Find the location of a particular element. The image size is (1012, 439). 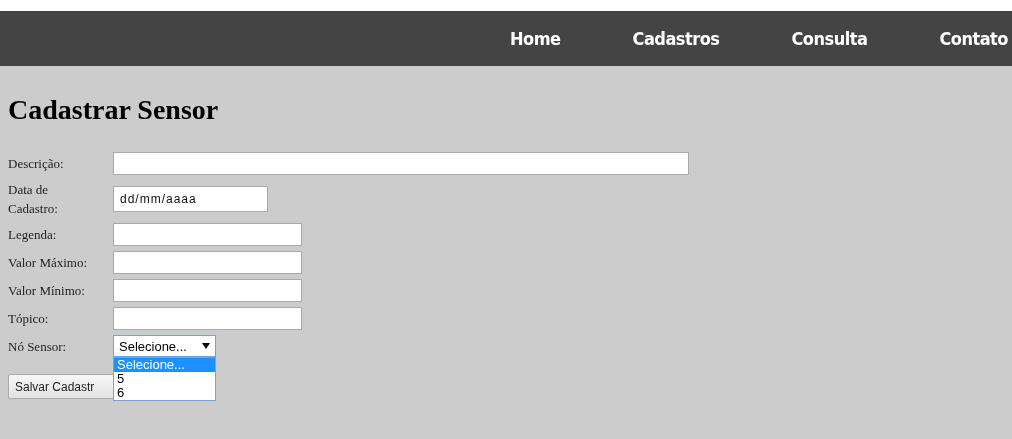

field-label: Valor Mínimo: is located at coordinates (47, 291).